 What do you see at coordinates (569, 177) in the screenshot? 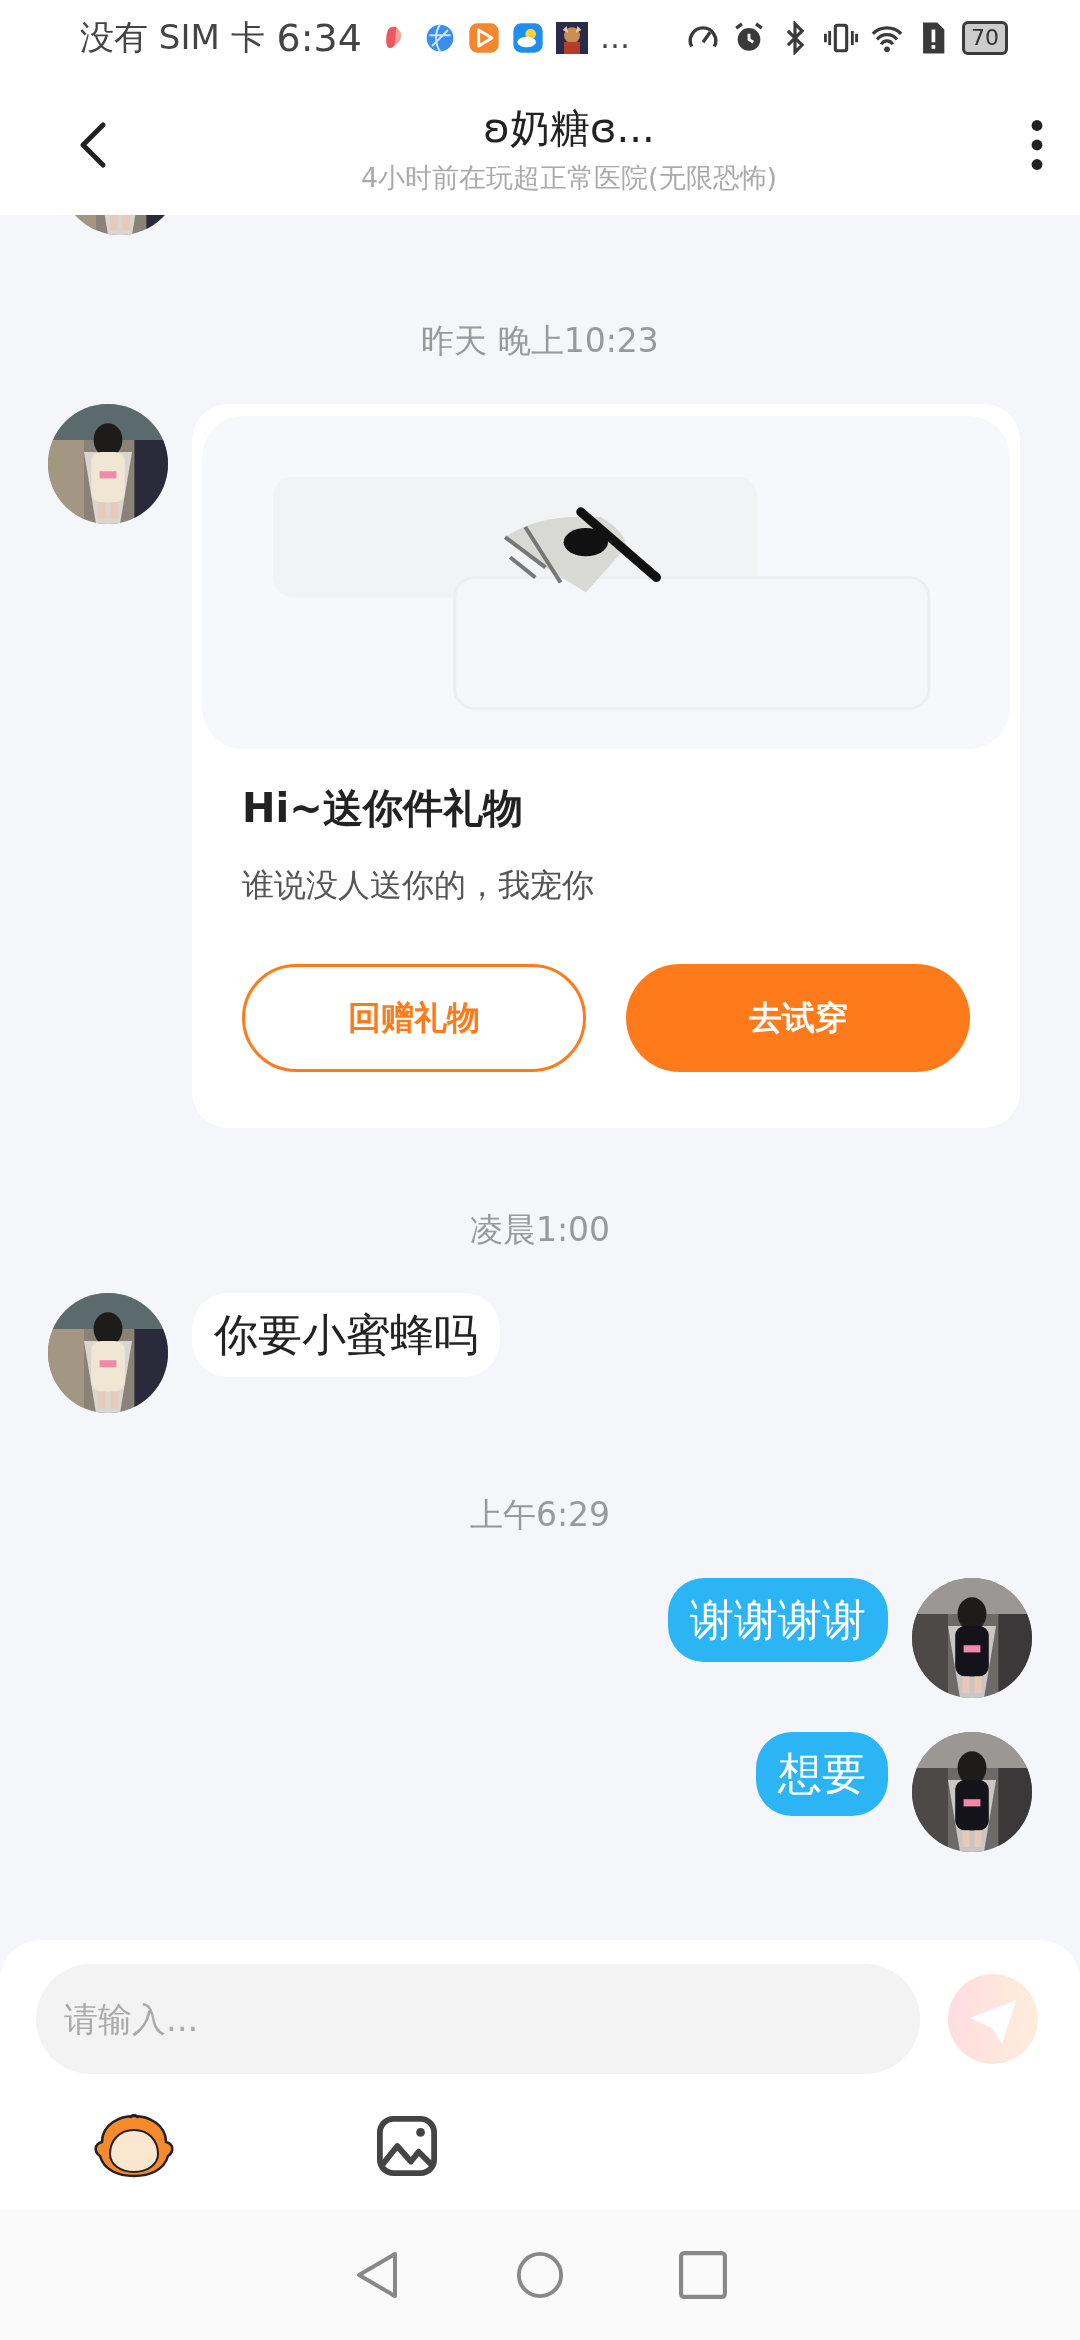
I see `activity-status: 4小时前在玩超正常医院(无限恐怖)` at bounding box center [569, 177].